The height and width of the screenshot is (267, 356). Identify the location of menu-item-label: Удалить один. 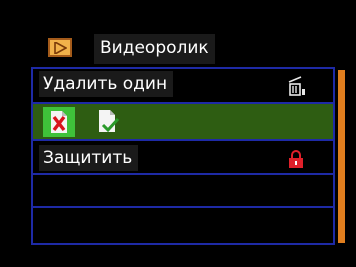
(106, 84).